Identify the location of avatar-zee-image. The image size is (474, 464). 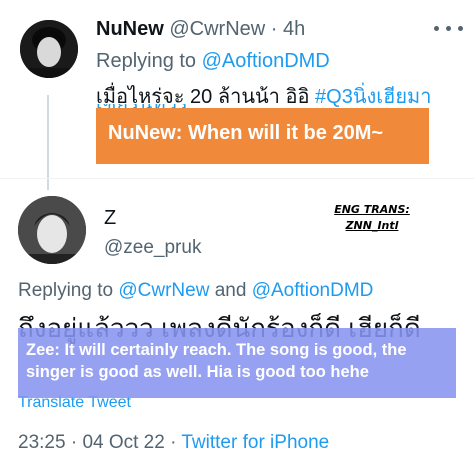
(52, 230).